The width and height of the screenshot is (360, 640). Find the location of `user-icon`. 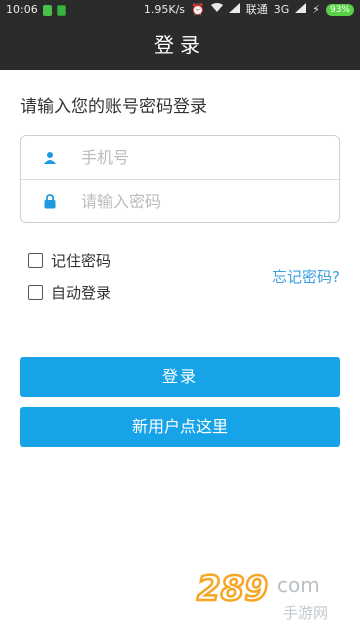

user-icon is located at coordinates (50, 158).